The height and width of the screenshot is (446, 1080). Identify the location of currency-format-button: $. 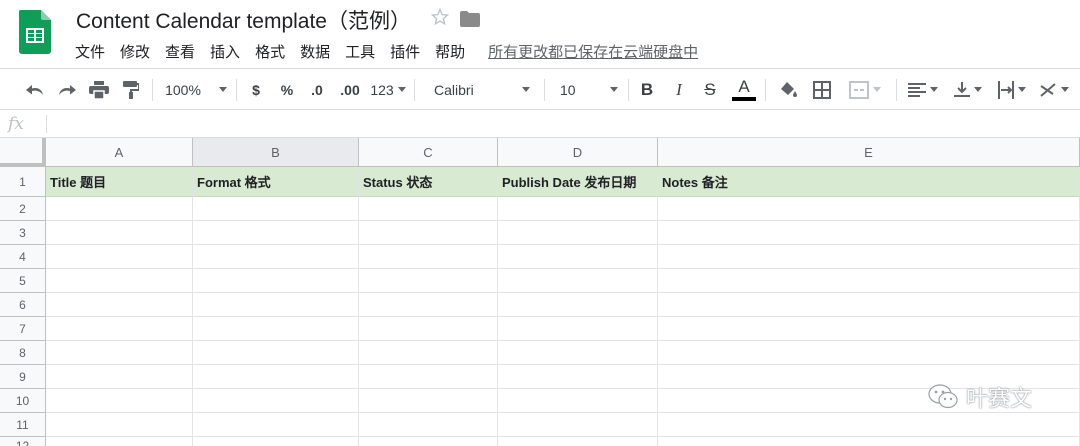
(256, 89).